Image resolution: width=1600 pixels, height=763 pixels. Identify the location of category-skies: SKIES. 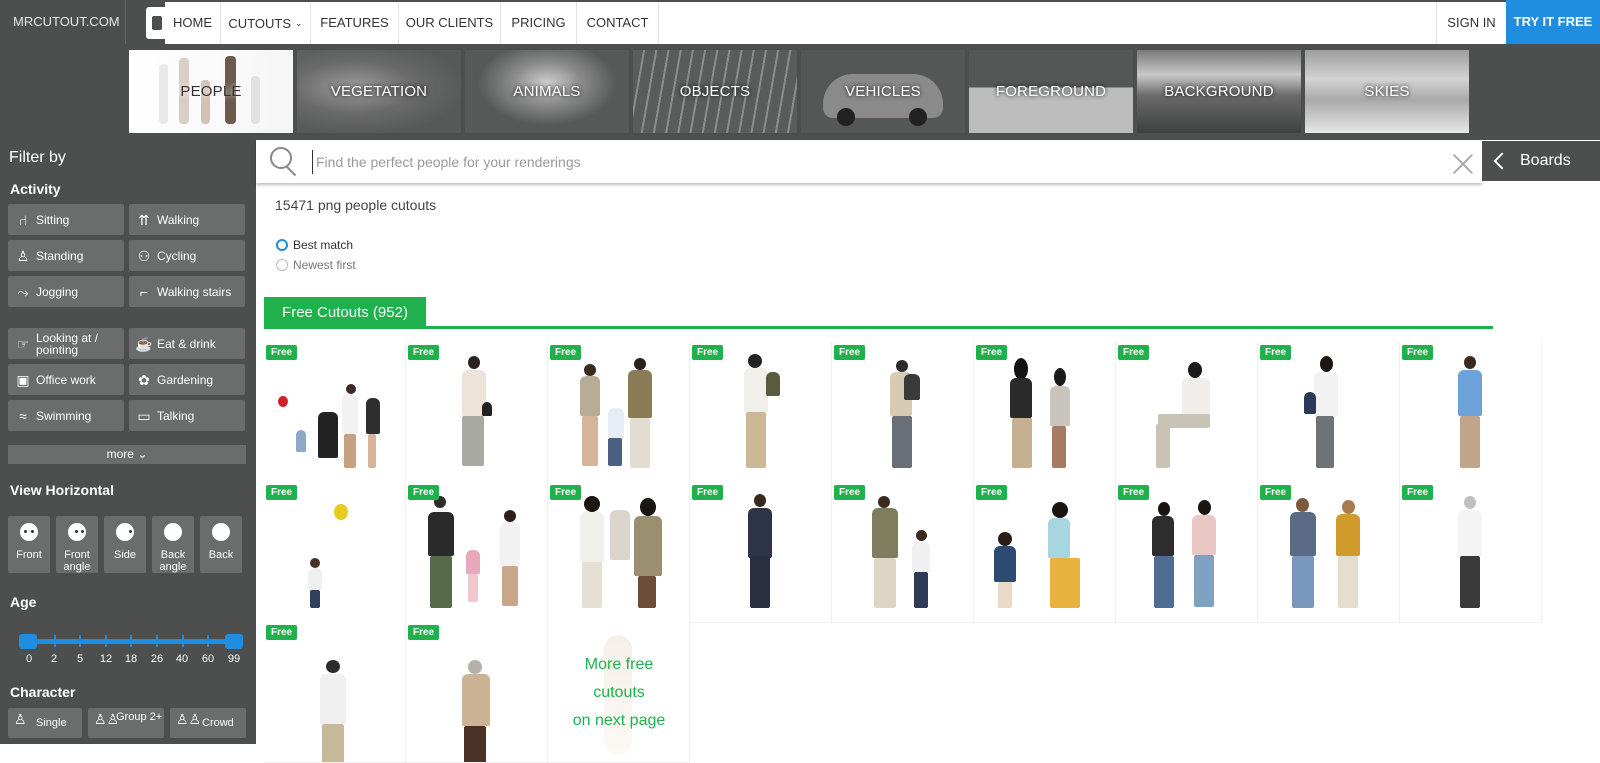
(1387, 91).